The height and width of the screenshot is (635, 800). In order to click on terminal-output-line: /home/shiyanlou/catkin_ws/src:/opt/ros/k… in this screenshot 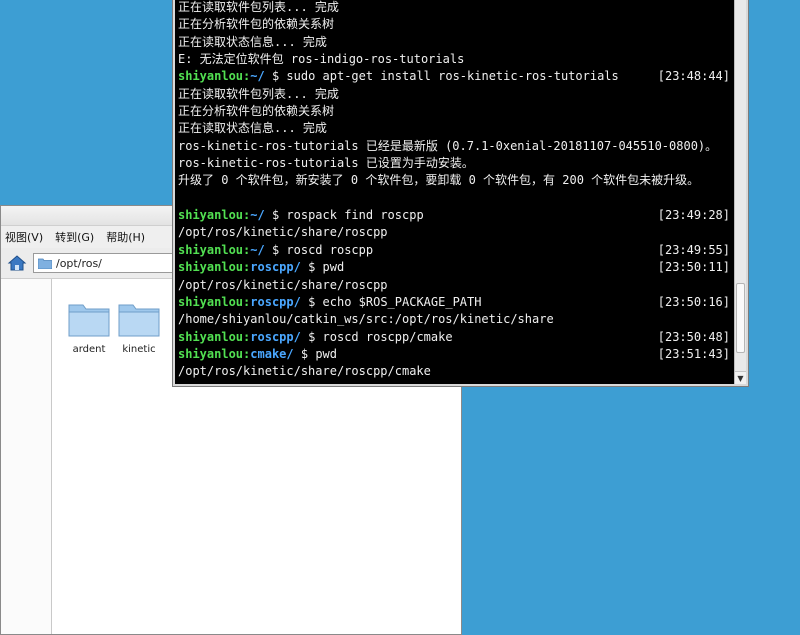, I will do `click(366, 319)`.